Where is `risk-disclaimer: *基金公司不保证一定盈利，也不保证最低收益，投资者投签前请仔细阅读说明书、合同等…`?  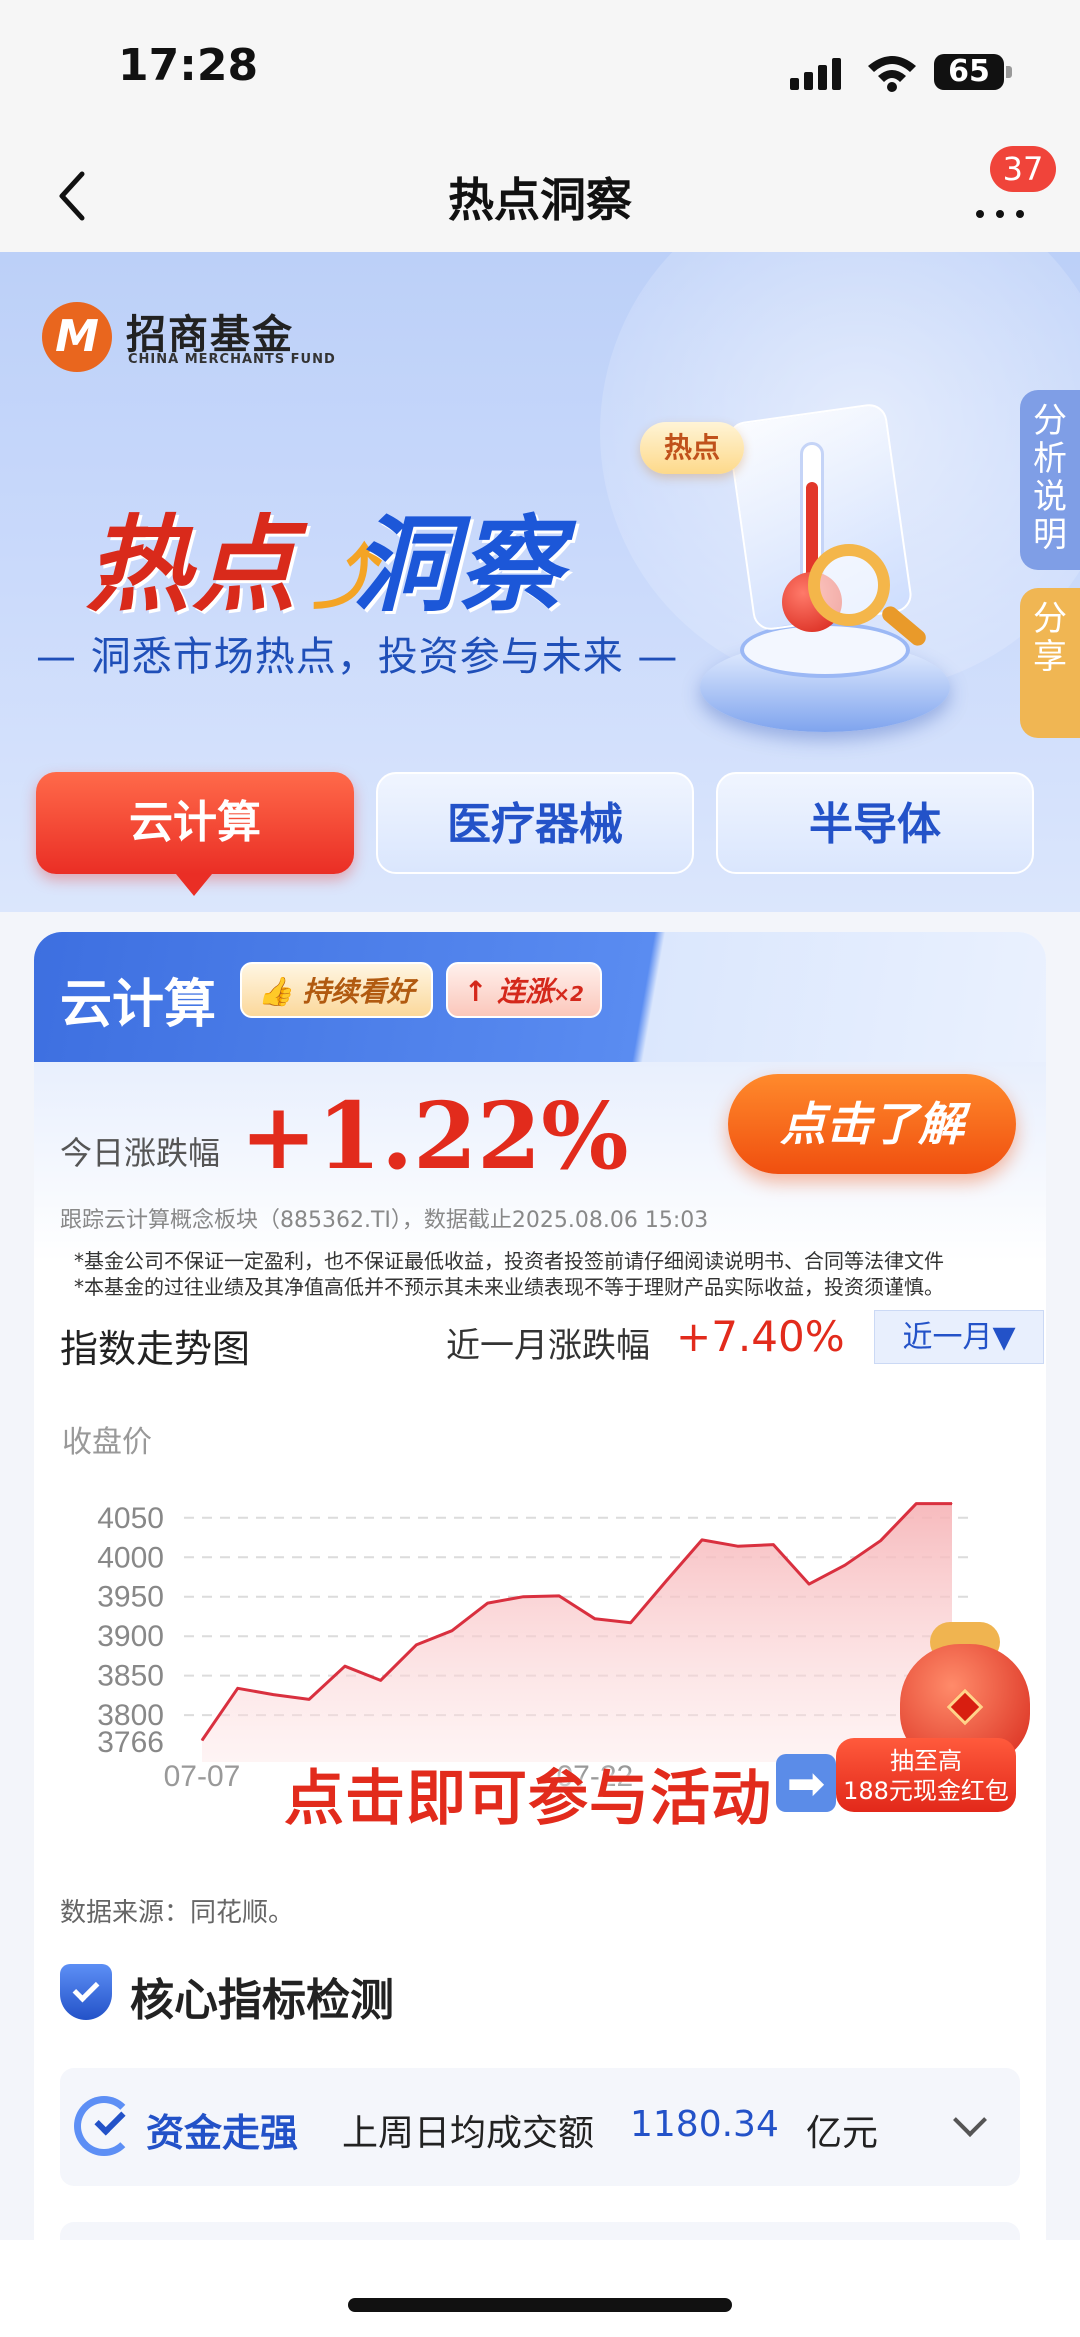 risk-disclaimer: *基金公司不保证一定盈利，也不保证最低收益，投资者投签前请仔细阅读说明书、合同等… is located at coordinates (554, 1274).